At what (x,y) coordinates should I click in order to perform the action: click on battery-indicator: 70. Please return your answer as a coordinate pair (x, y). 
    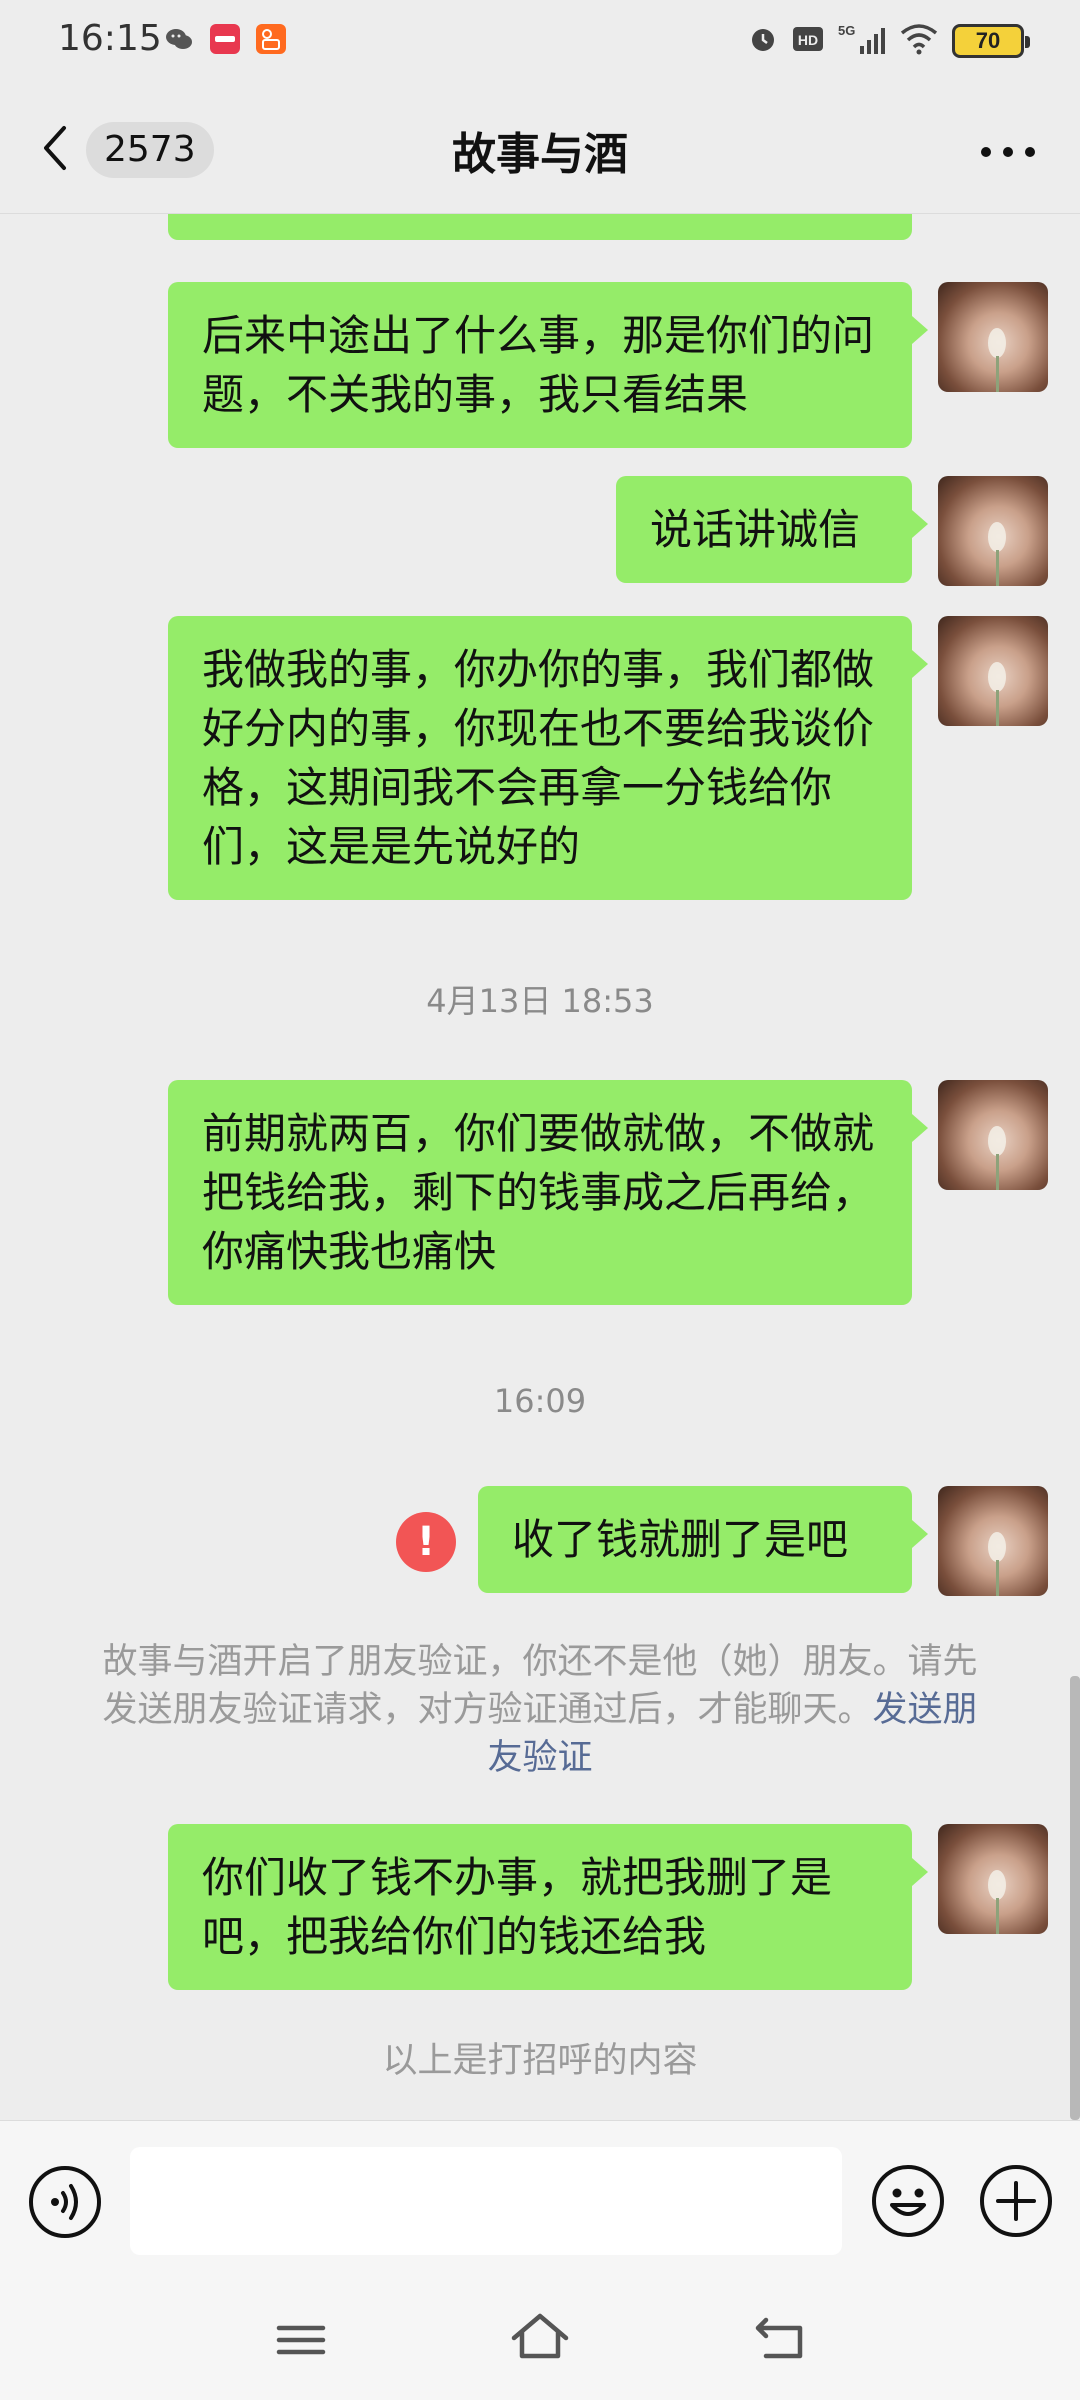
    Looking at the image, I should click on (991, 41).